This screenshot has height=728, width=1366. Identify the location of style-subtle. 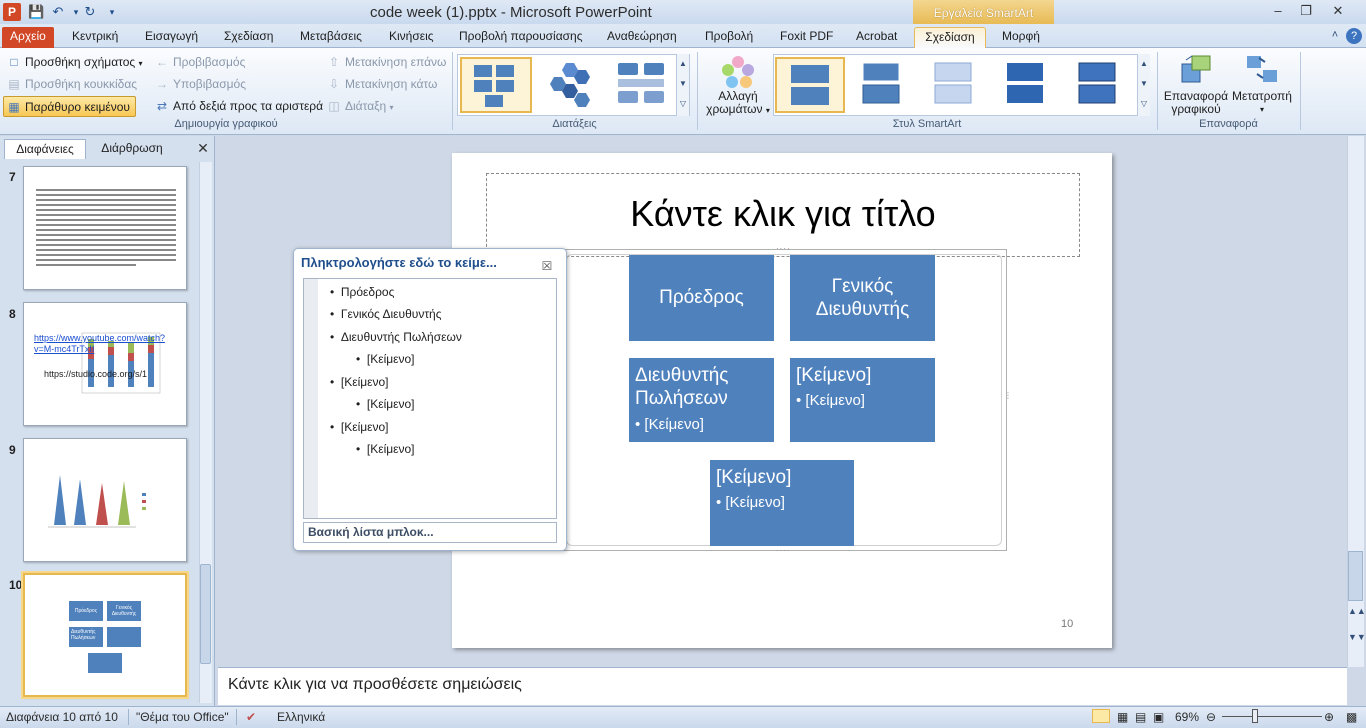
(954, 85).